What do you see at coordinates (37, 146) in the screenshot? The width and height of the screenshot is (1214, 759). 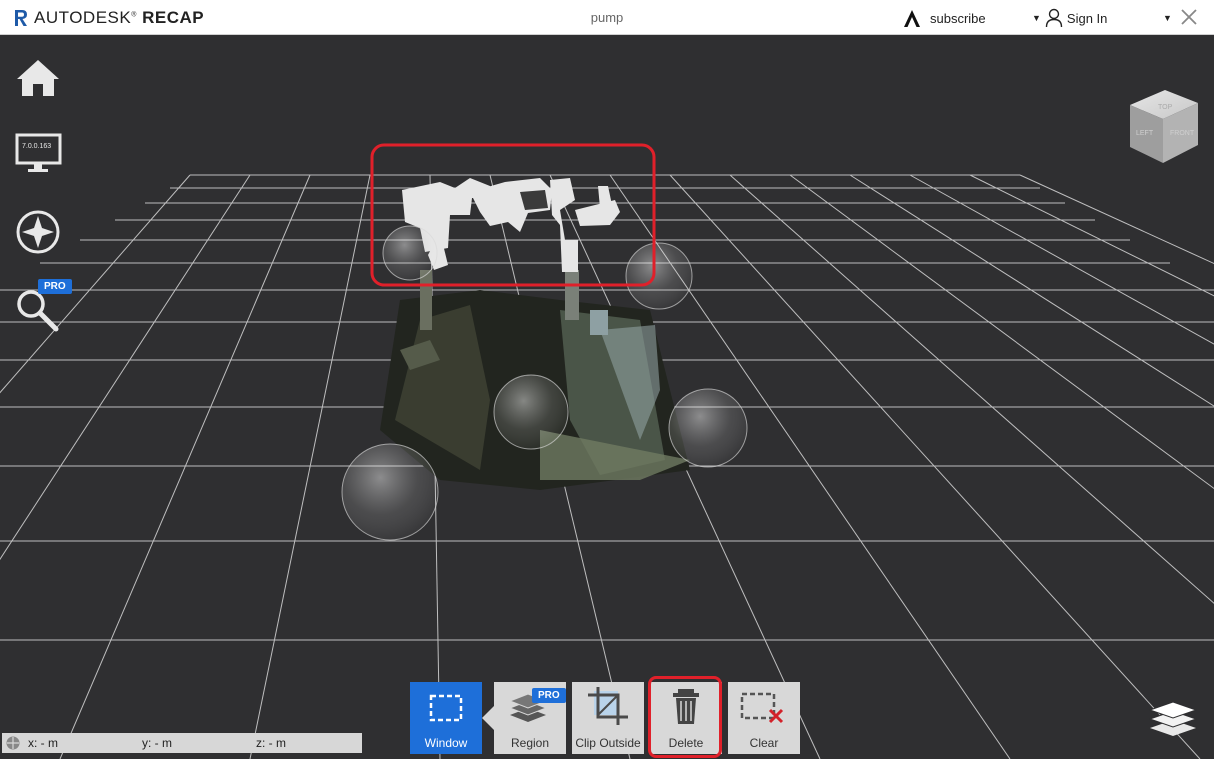 I see `version-label: 7.0.0.163` at bounding box center [37, 146].